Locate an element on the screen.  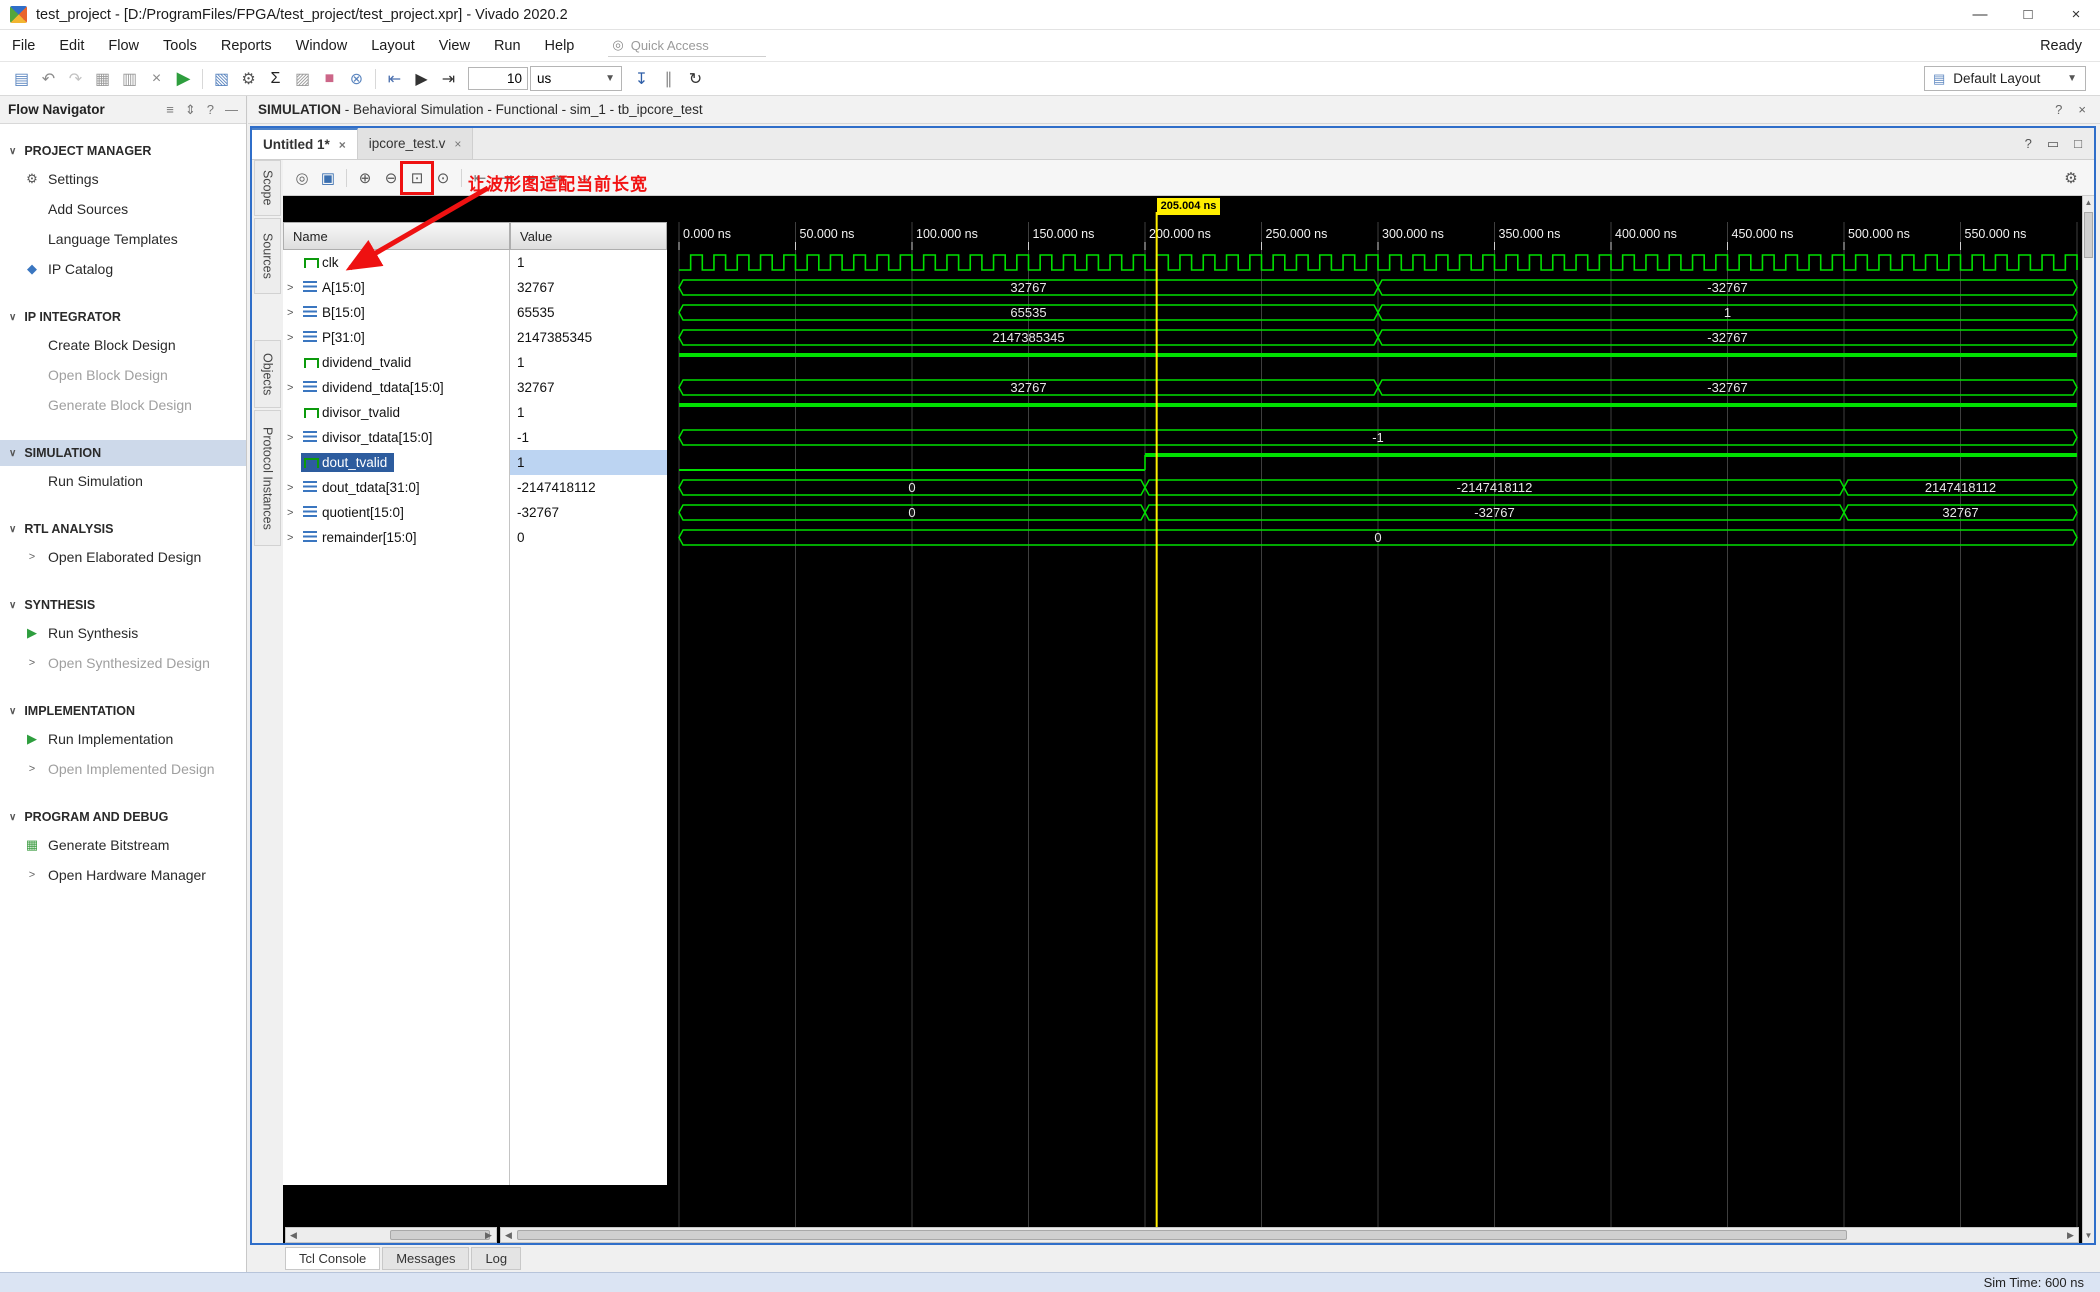
signal-row-name: > P[31:0] is located at coordinates (396, 337).